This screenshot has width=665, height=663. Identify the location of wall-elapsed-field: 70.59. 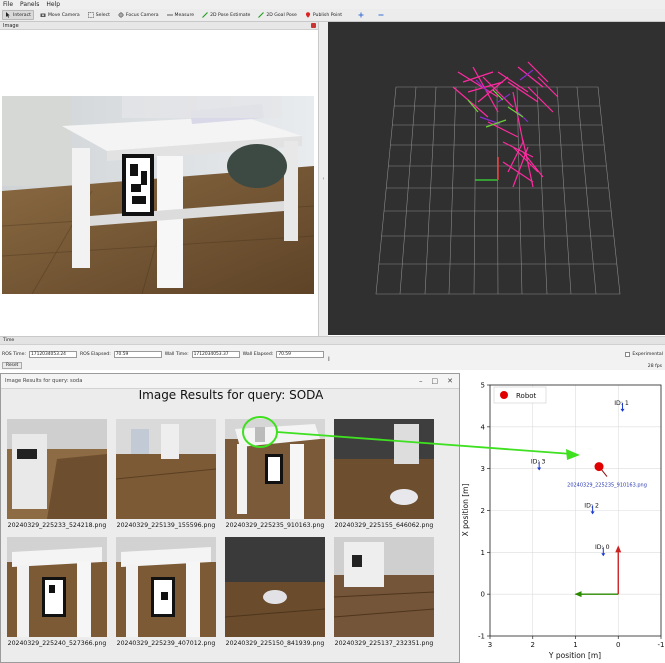
(300, 354).